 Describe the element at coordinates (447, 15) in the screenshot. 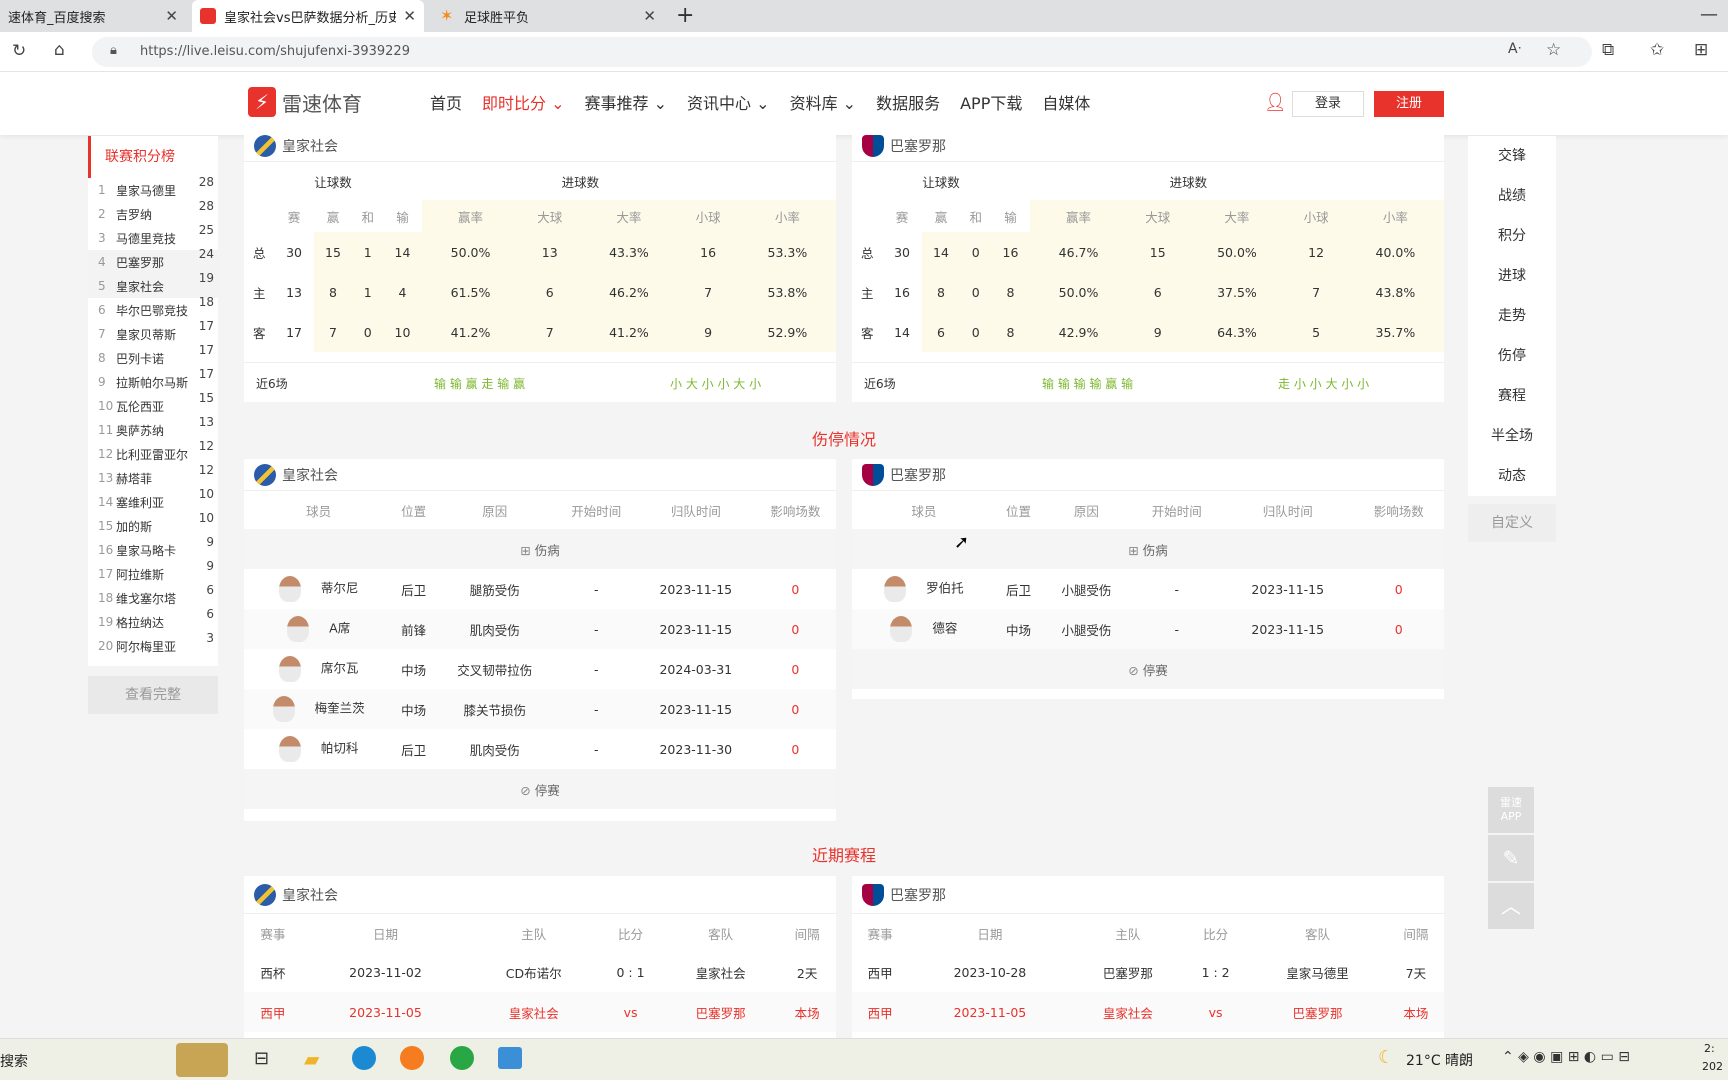

I see `star-favicon-icon: ✶` at that location.